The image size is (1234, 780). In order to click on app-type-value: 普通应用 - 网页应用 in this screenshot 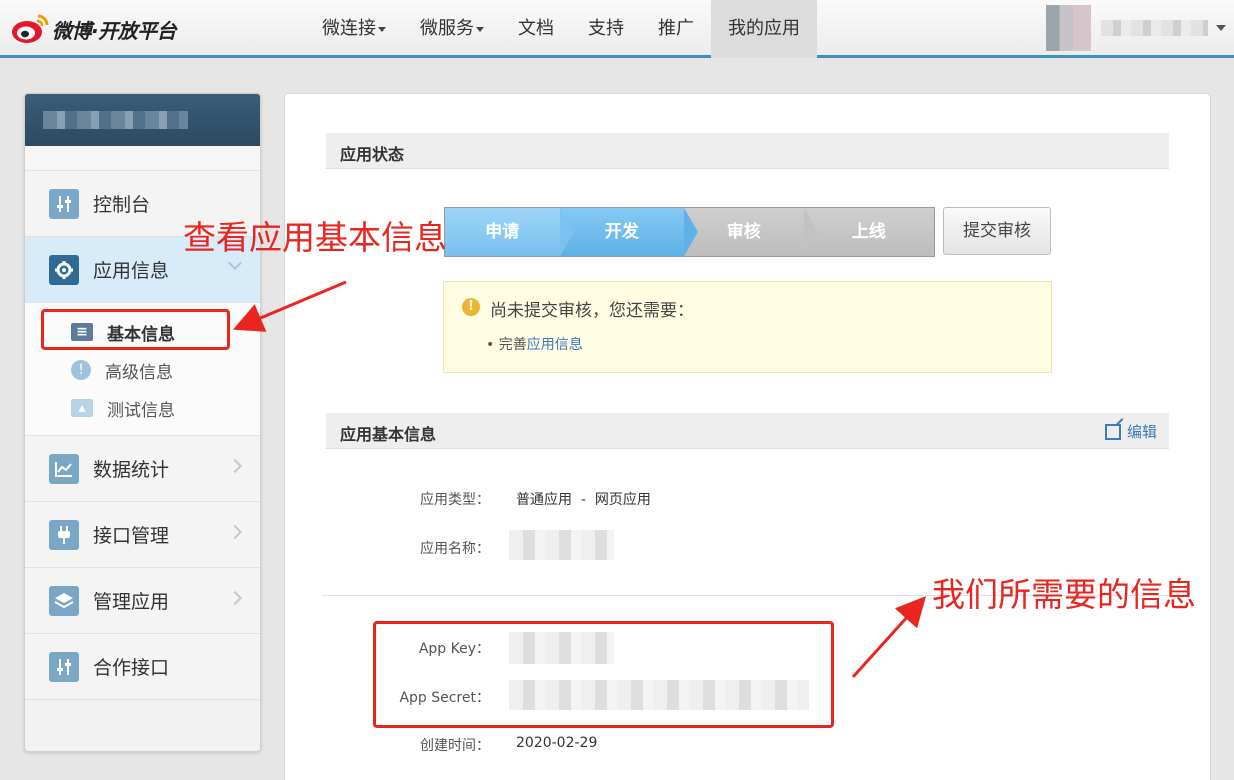, I will do `click(583, 500)`.